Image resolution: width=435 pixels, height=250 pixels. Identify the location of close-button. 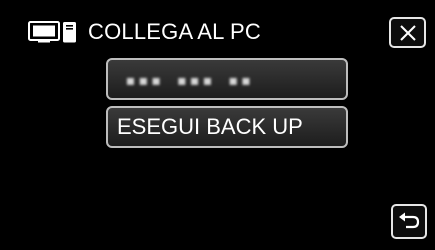
(407, 32).